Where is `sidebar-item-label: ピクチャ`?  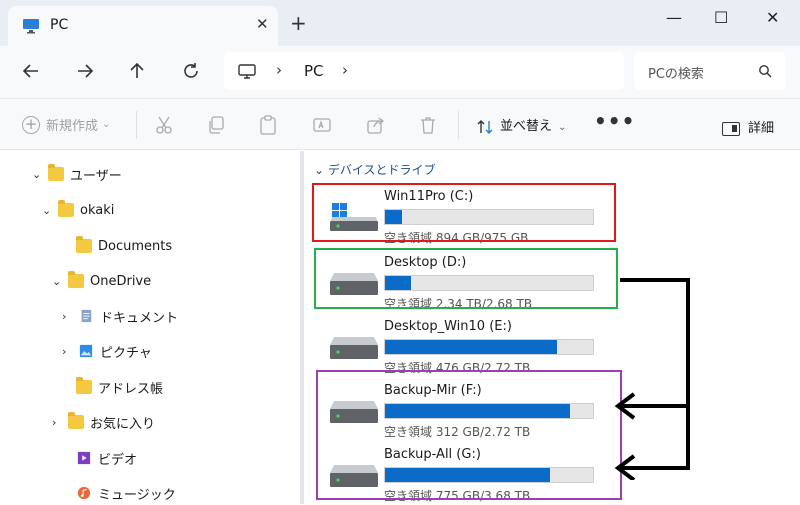
sidebar-item-label: ピクチャ is located at coordinates (126, 353).